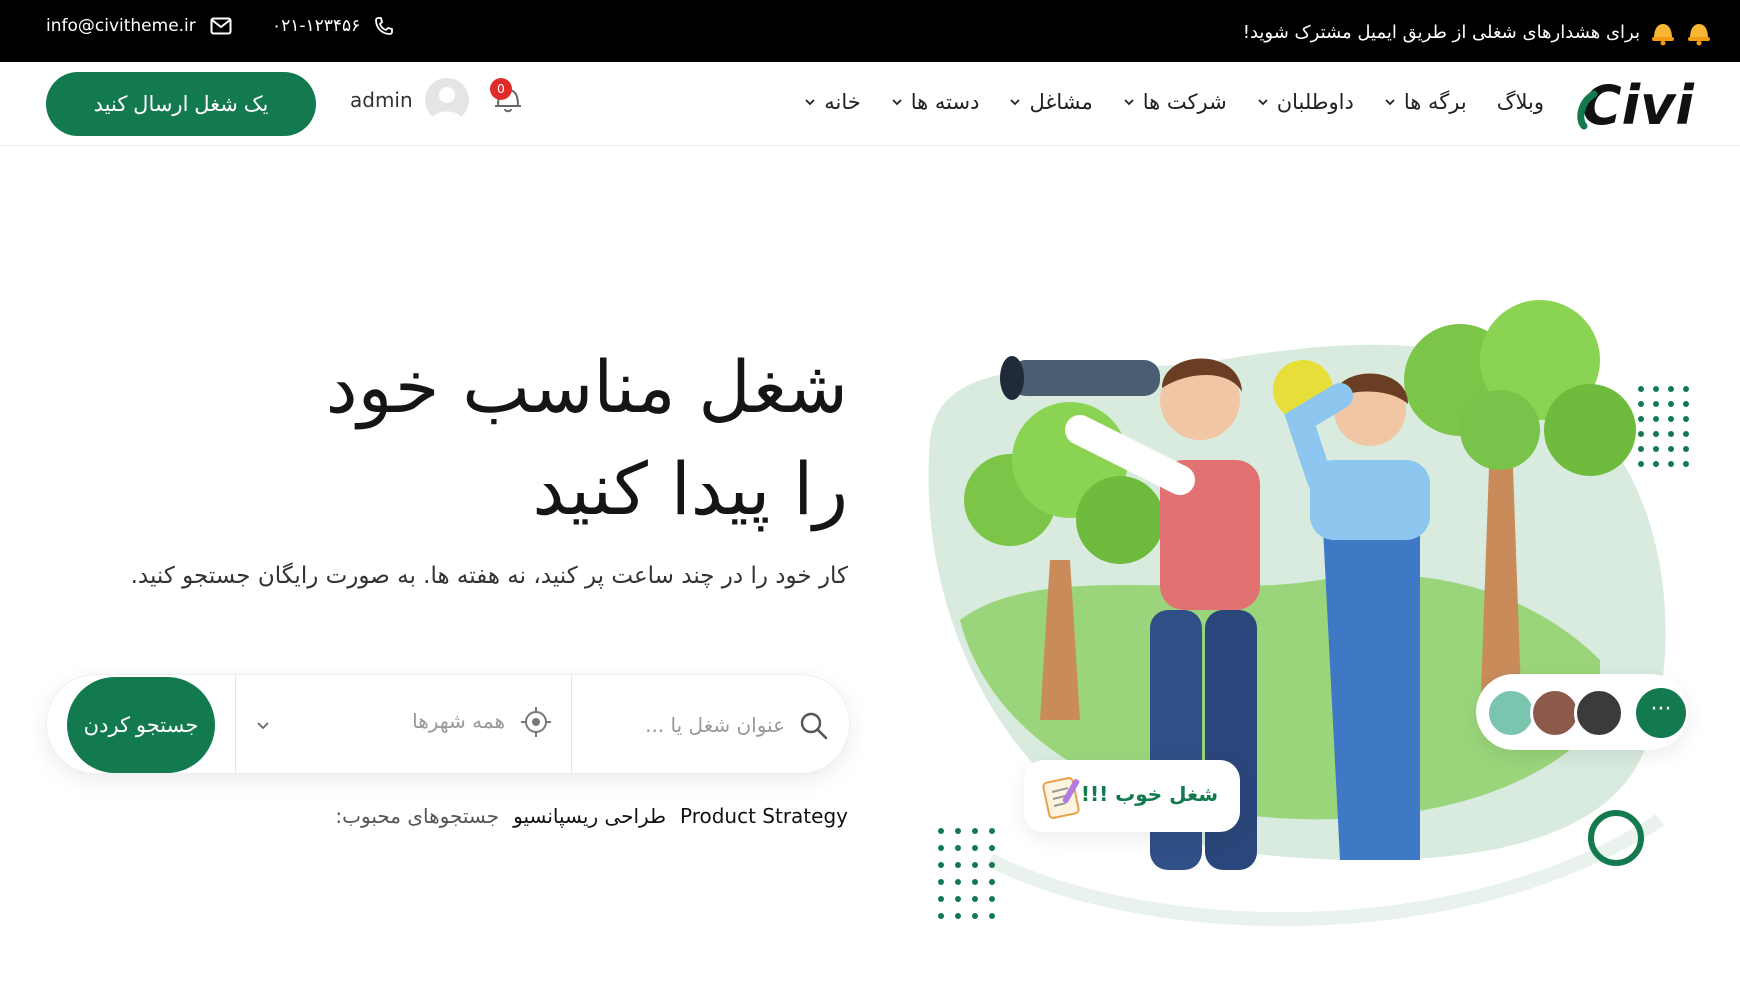 Image resolution: width=1740 pixels, height=988 pixels. I want to click on popular-tag: طراحی ریسپانسیو, so click(589, 816).